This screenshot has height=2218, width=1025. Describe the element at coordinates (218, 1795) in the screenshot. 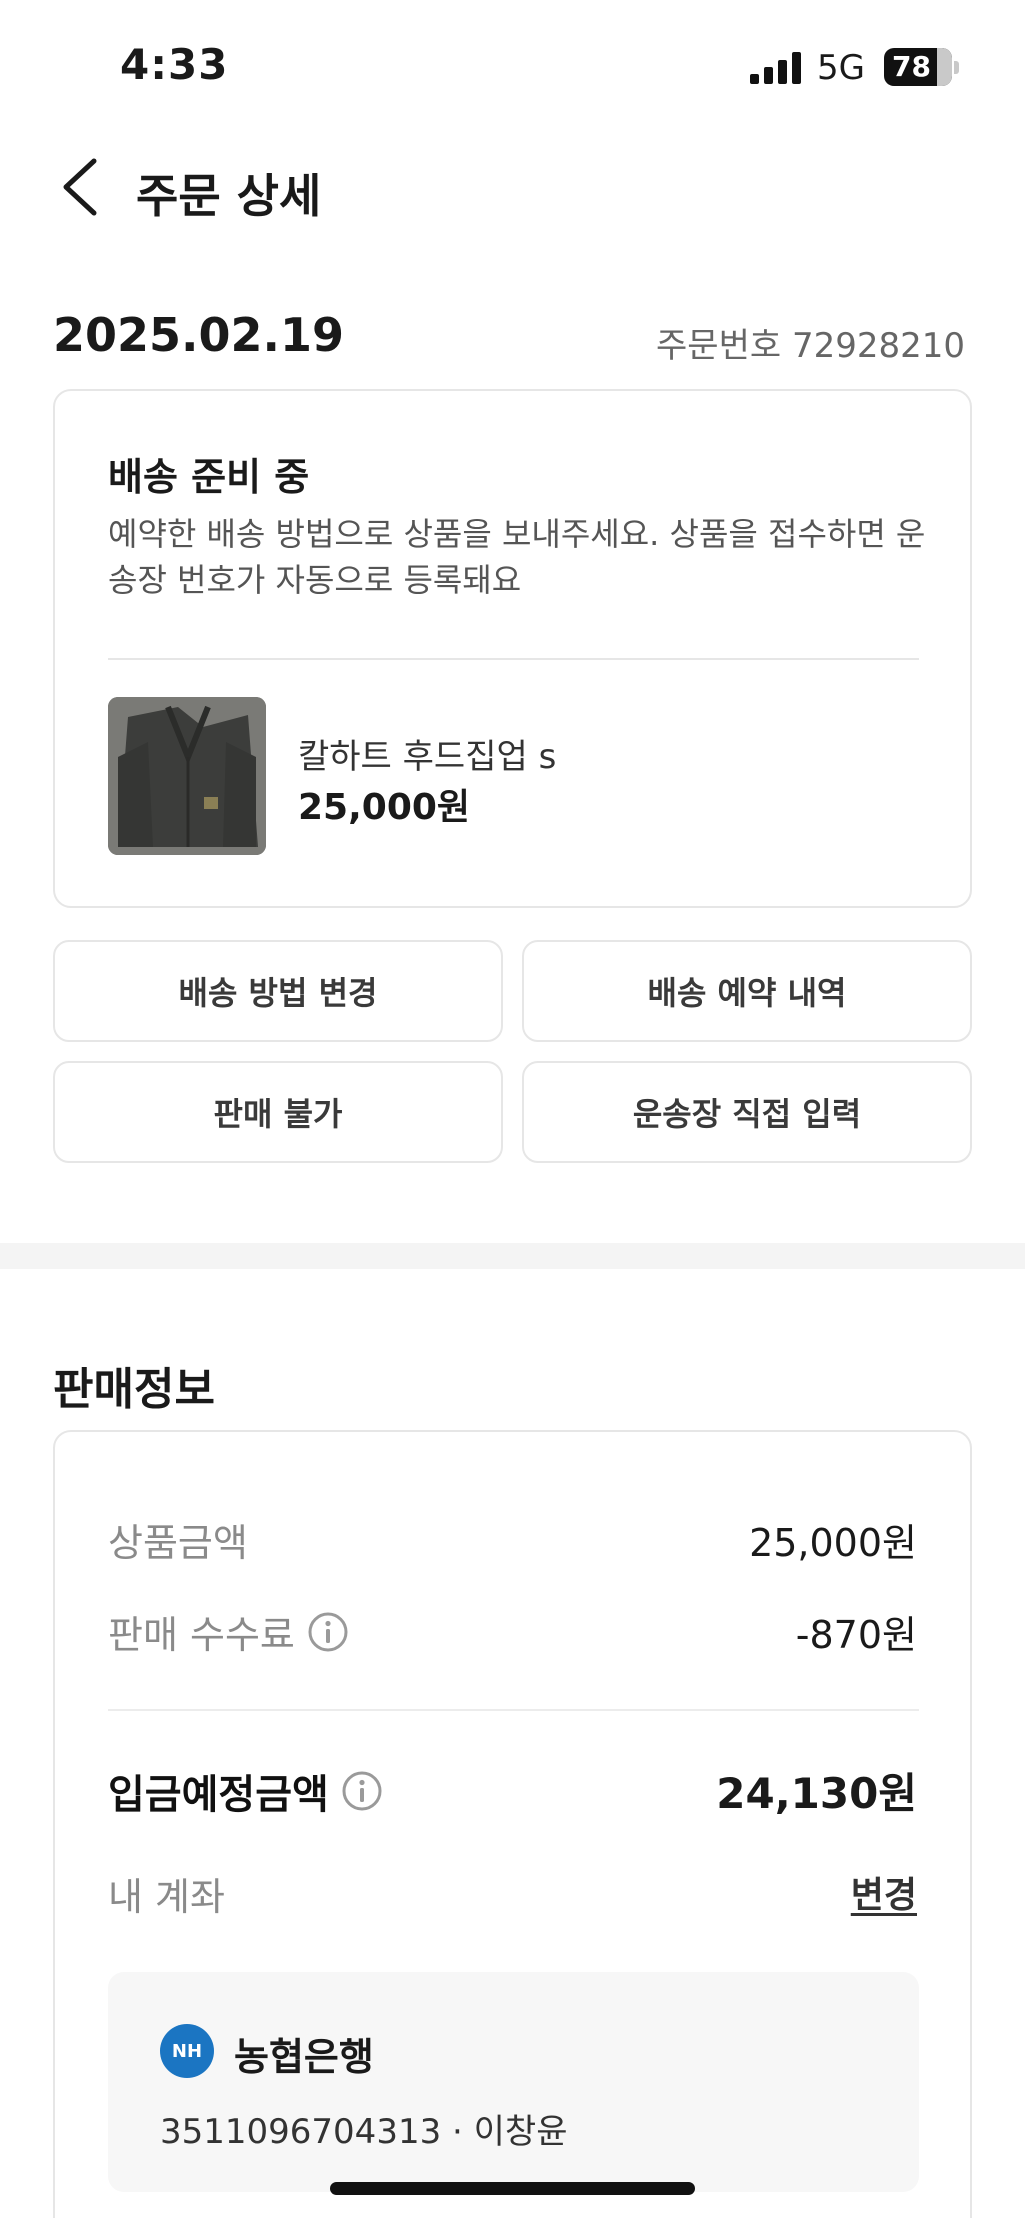

I see `expected-deposit-label: 입금예정금액` at that location.